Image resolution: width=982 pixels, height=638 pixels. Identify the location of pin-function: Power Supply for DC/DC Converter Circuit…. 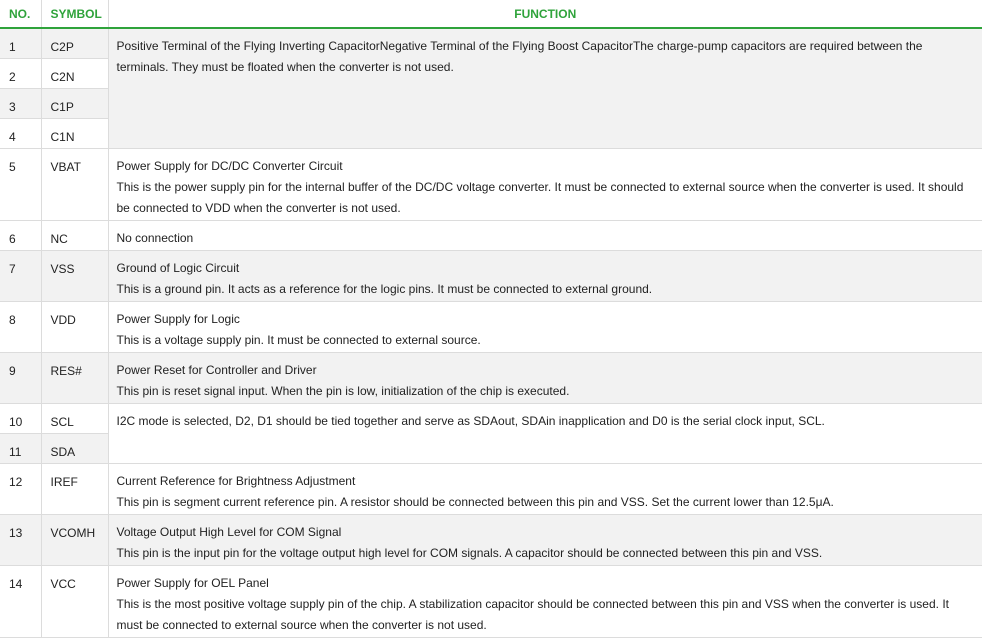
(545, 184).